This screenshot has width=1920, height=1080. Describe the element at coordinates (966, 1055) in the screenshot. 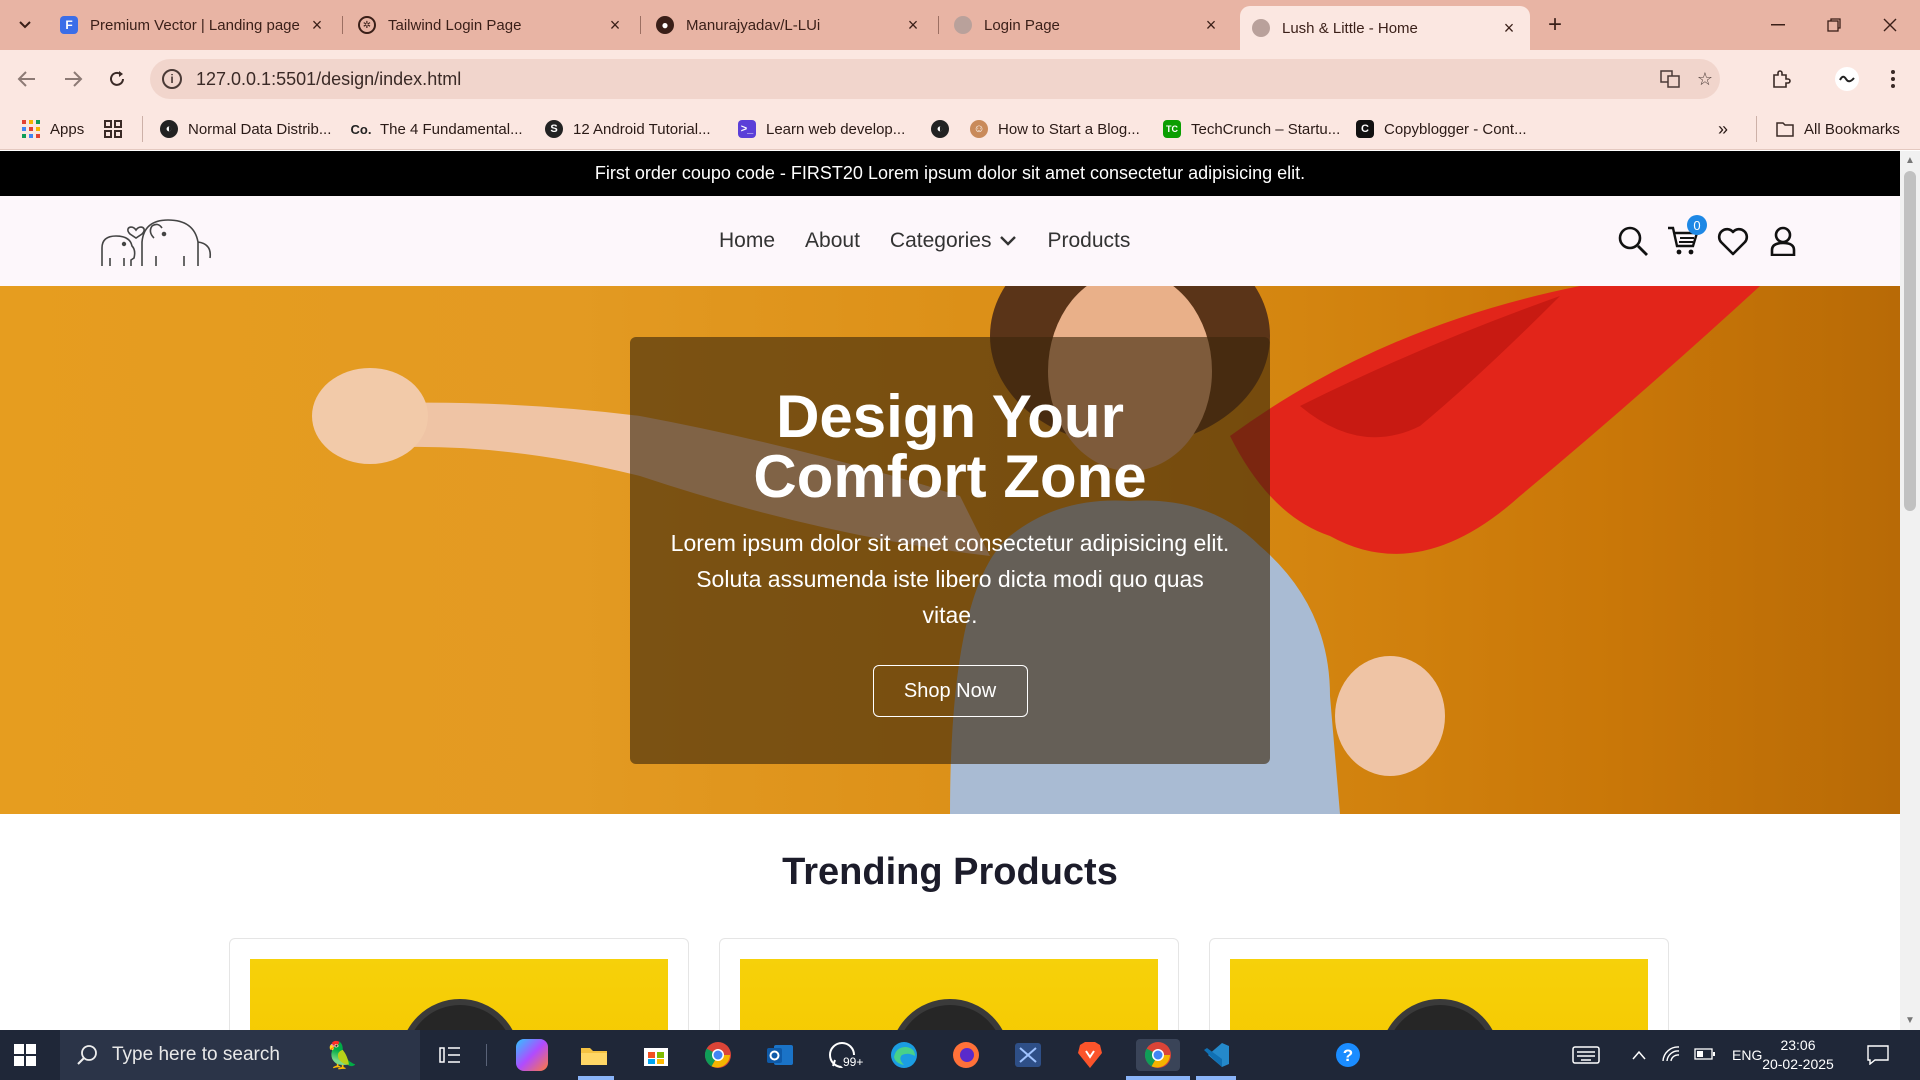

I see `firefox-icon` at that location.